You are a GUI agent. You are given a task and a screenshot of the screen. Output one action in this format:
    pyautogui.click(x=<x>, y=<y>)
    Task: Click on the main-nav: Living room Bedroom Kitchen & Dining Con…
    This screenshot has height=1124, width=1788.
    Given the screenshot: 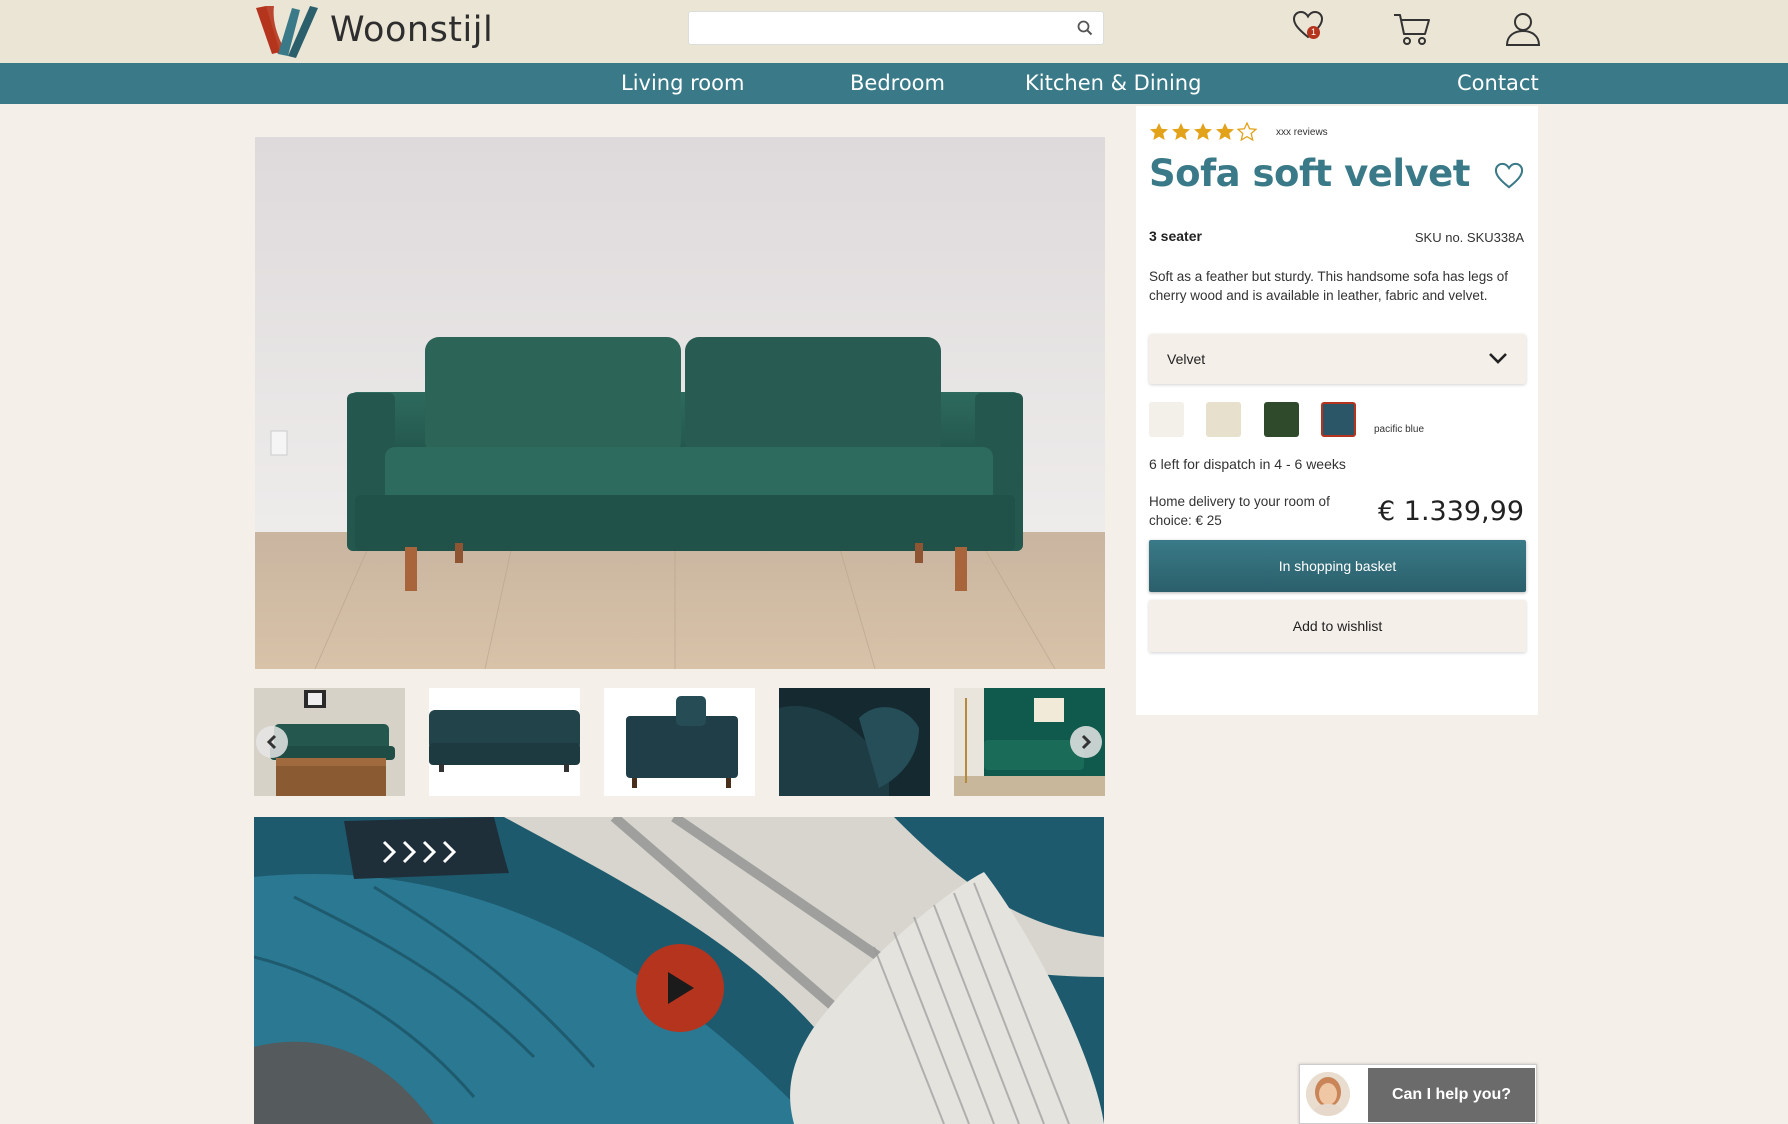 What is the action you would take?
    pyautogui.click(x=894, y=83)
    